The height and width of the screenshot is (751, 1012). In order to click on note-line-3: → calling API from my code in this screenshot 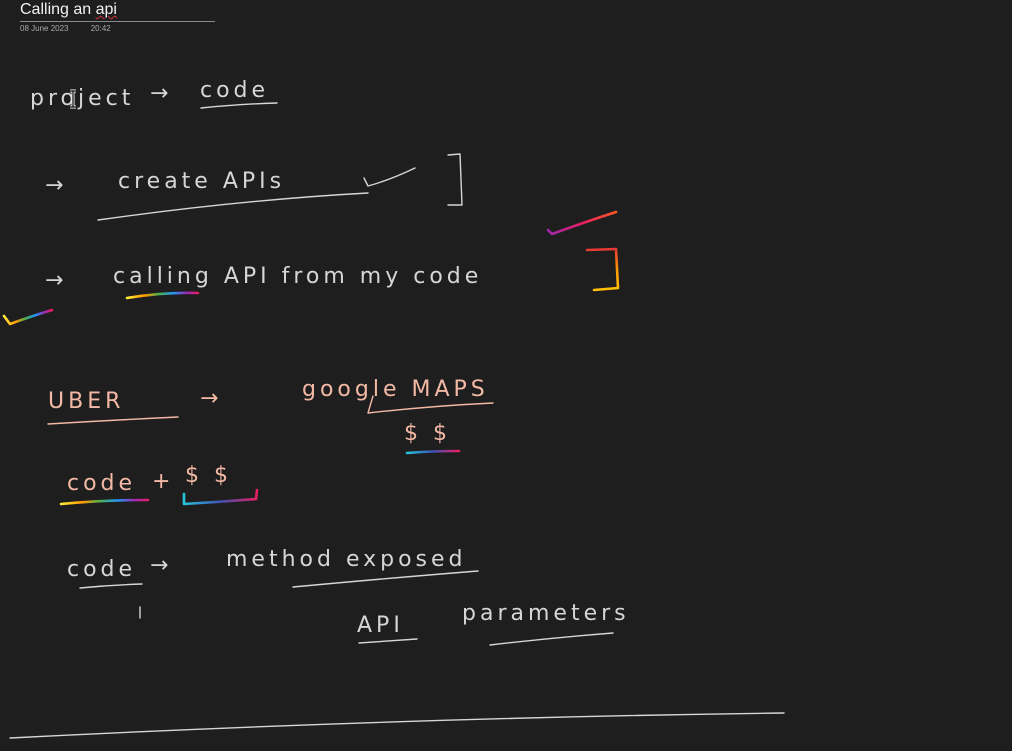, I will do `click(311, 286)`.